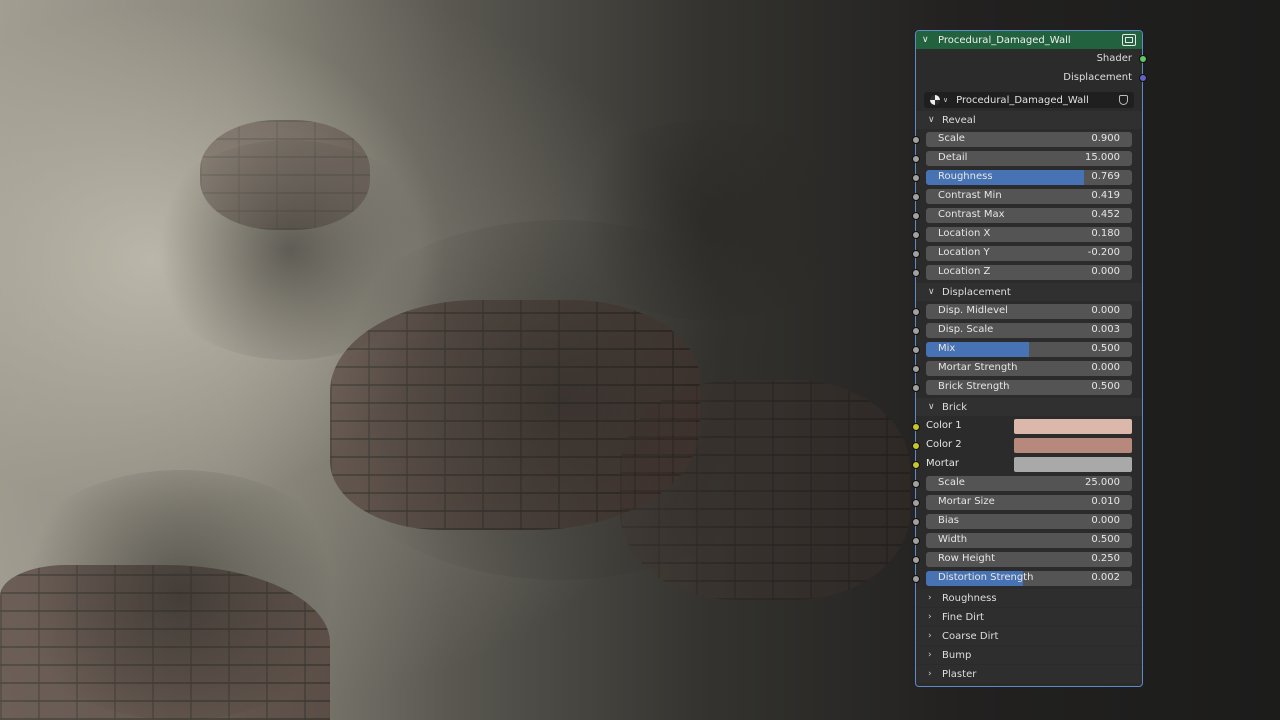 This screenshot has width=1280, height=720. Describe the element at coordinates (970, 636) in the screenshot. I see `panel-title: Coarse Dirt` at that location.